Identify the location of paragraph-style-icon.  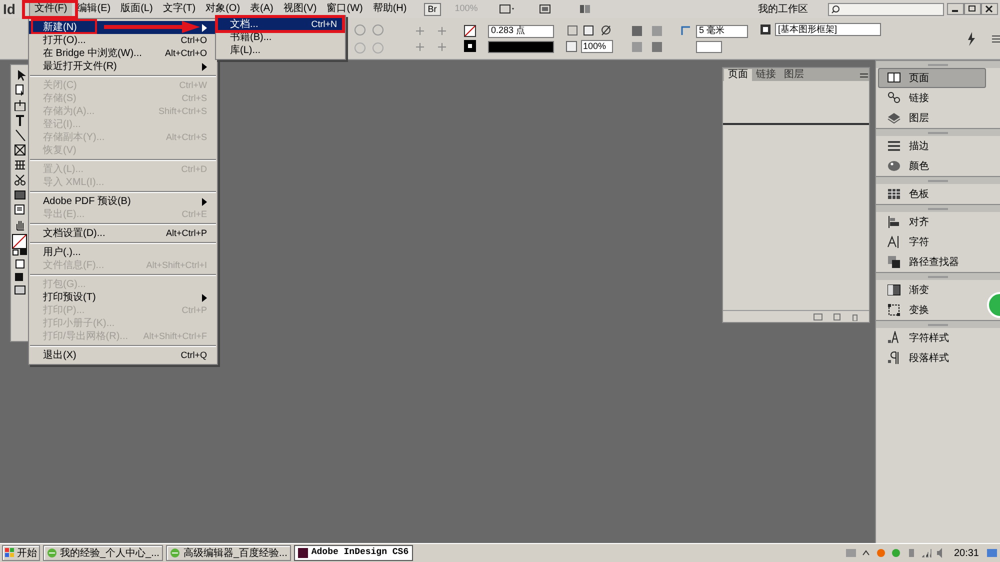
(894, 358).